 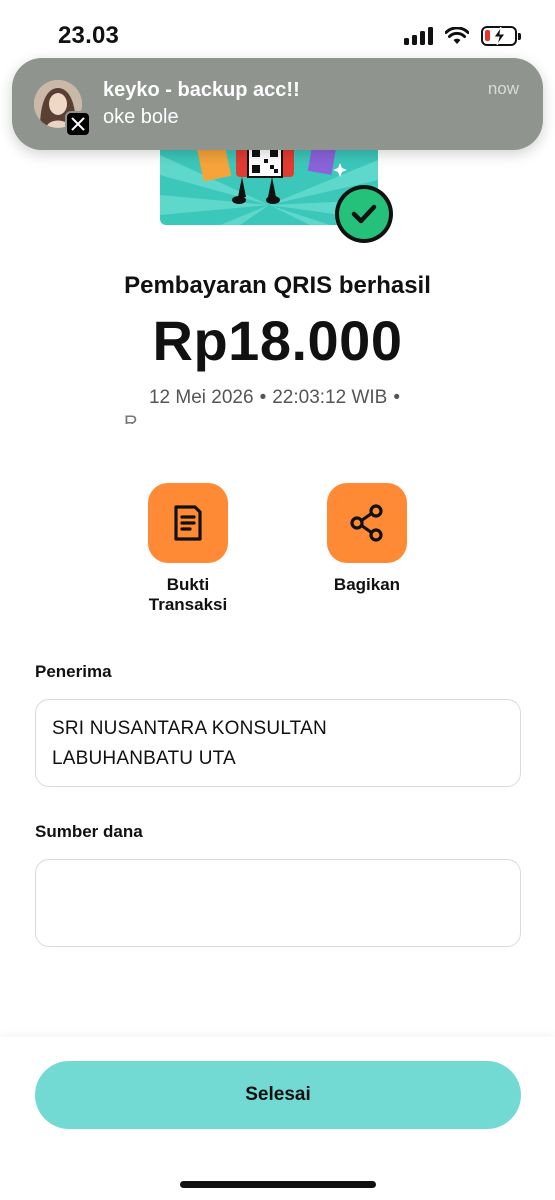 What do you see at coordinates (503, 88) in the screenshot?
I see `notification-time: now` at bounding box center [503, 88].